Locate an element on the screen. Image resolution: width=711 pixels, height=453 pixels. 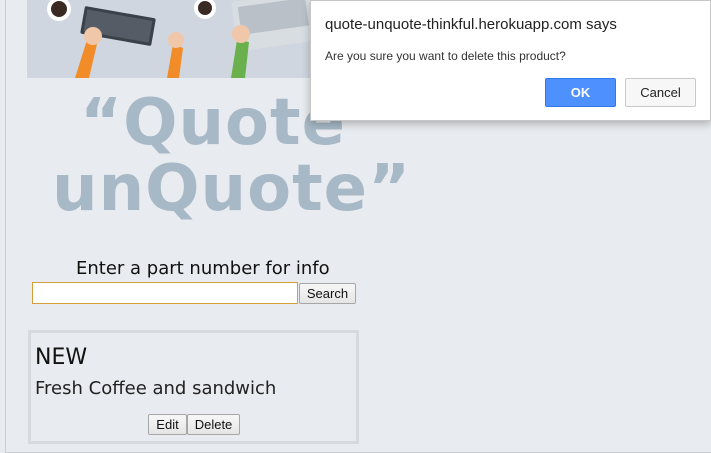
product-description: Fresh Coffee and sandwich is located at coordinates (156, 388).